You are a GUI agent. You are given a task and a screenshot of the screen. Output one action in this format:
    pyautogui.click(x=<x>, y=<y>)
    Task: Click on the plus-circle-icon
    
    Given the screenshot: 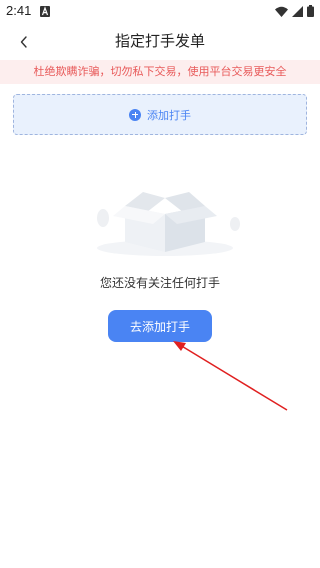 What is the action you would take?
    pyautogui.click(x=135, y=114)
    